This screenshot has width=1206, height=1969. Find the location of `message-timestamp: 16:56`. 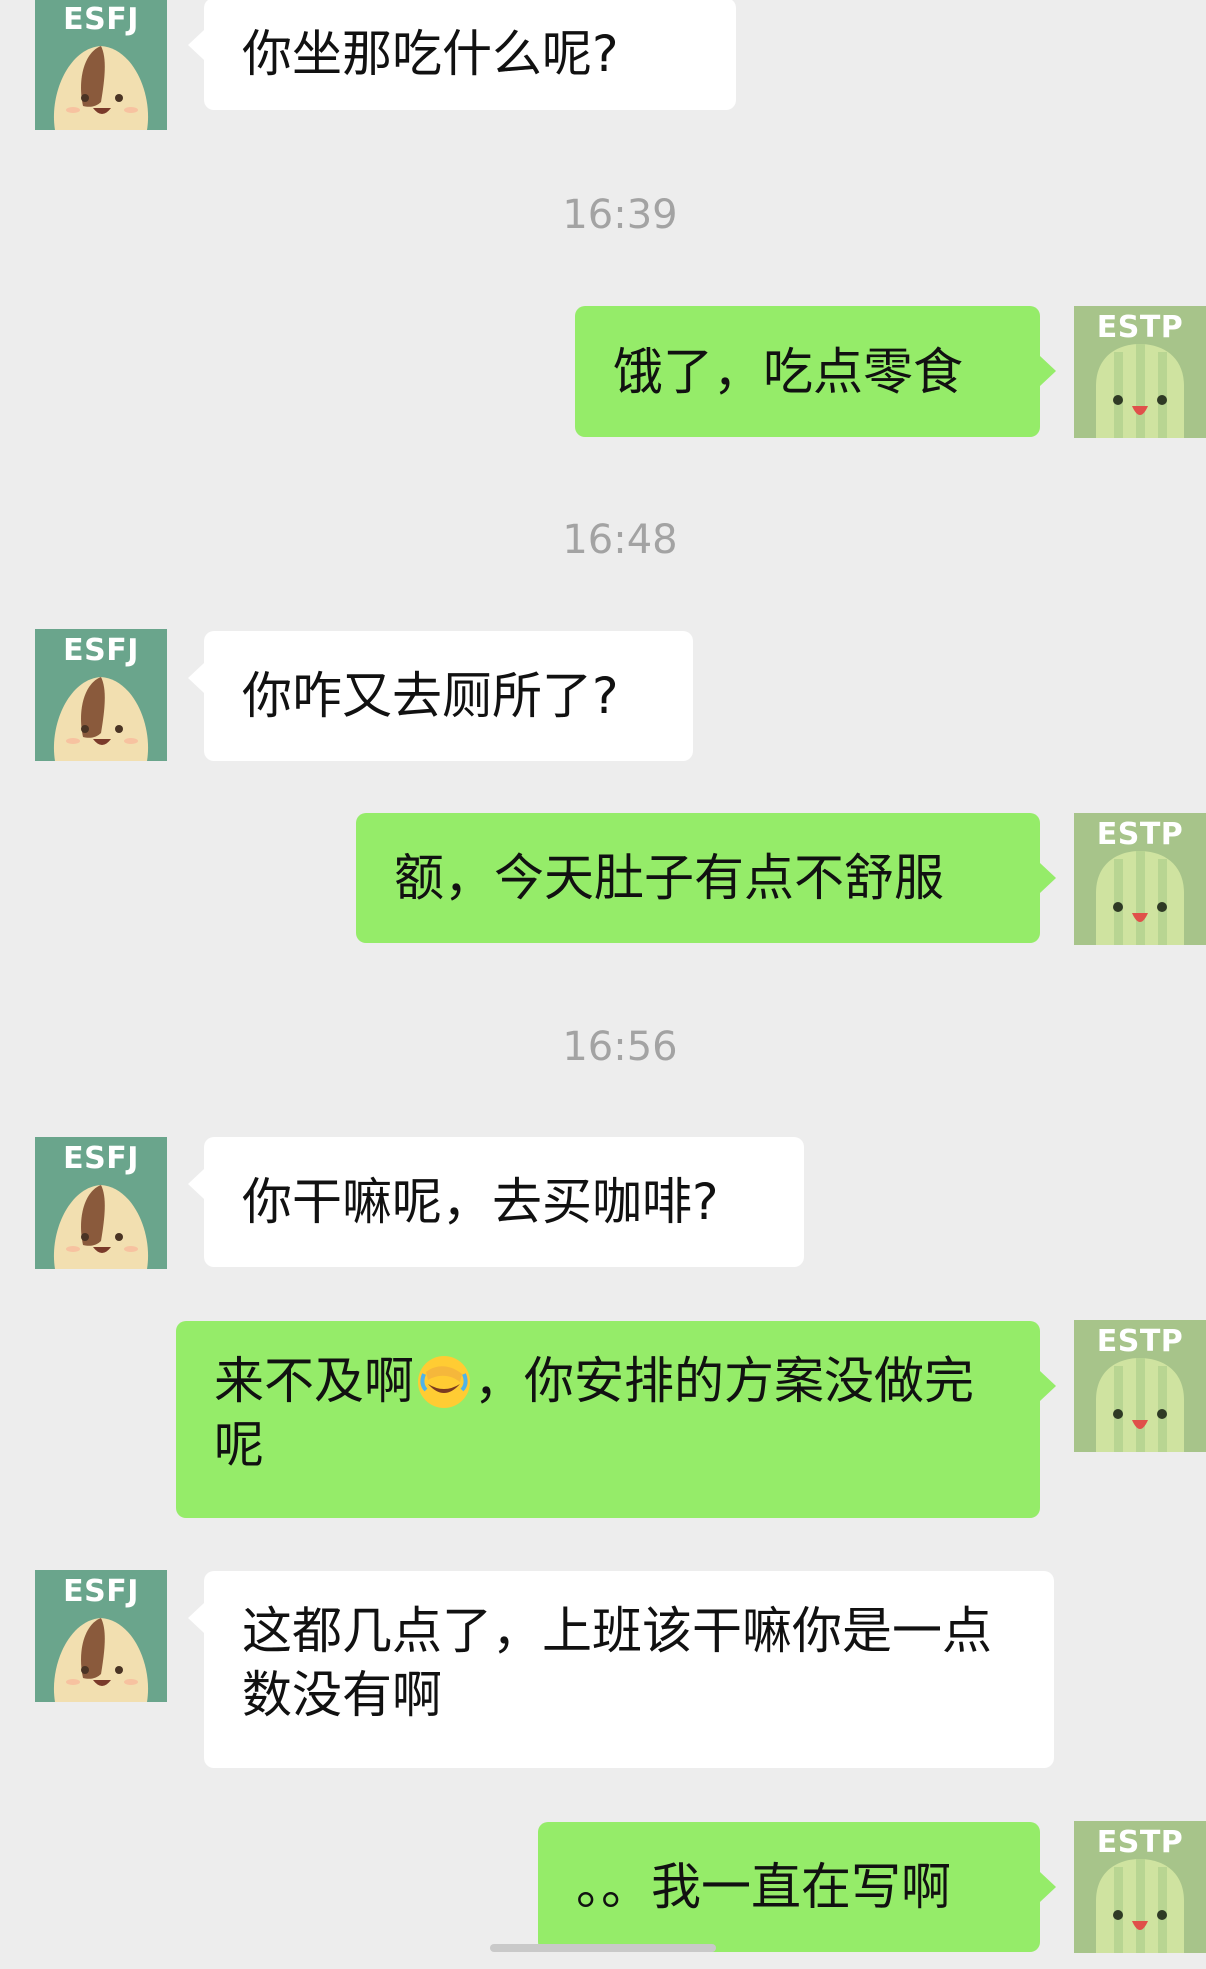

message-timestamp: 16:56 is located at coordinates (620, 1047).